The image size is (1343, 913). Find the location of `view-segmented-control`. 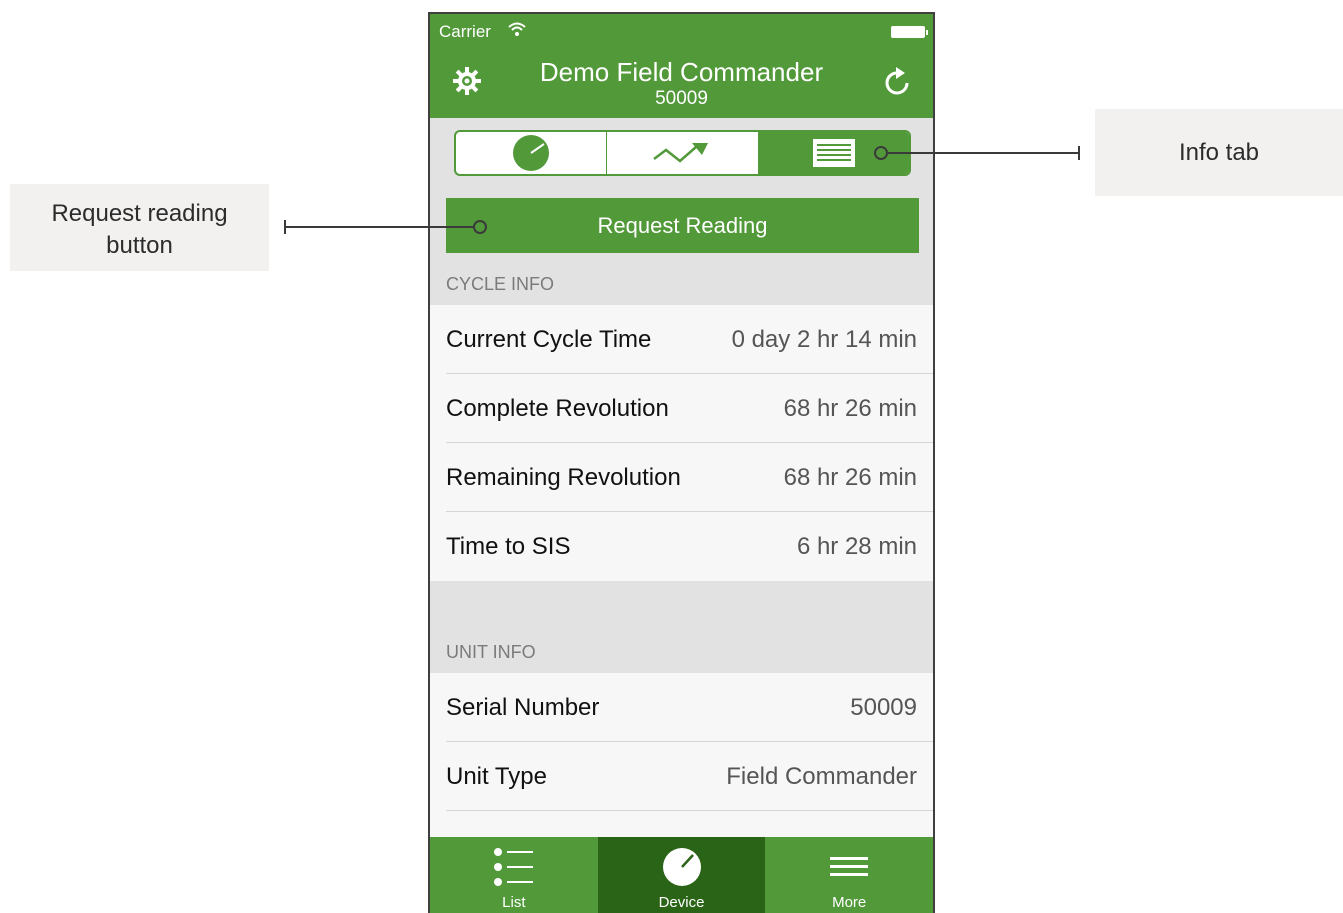

view-segmented-control is located at coordinates (682, 153).